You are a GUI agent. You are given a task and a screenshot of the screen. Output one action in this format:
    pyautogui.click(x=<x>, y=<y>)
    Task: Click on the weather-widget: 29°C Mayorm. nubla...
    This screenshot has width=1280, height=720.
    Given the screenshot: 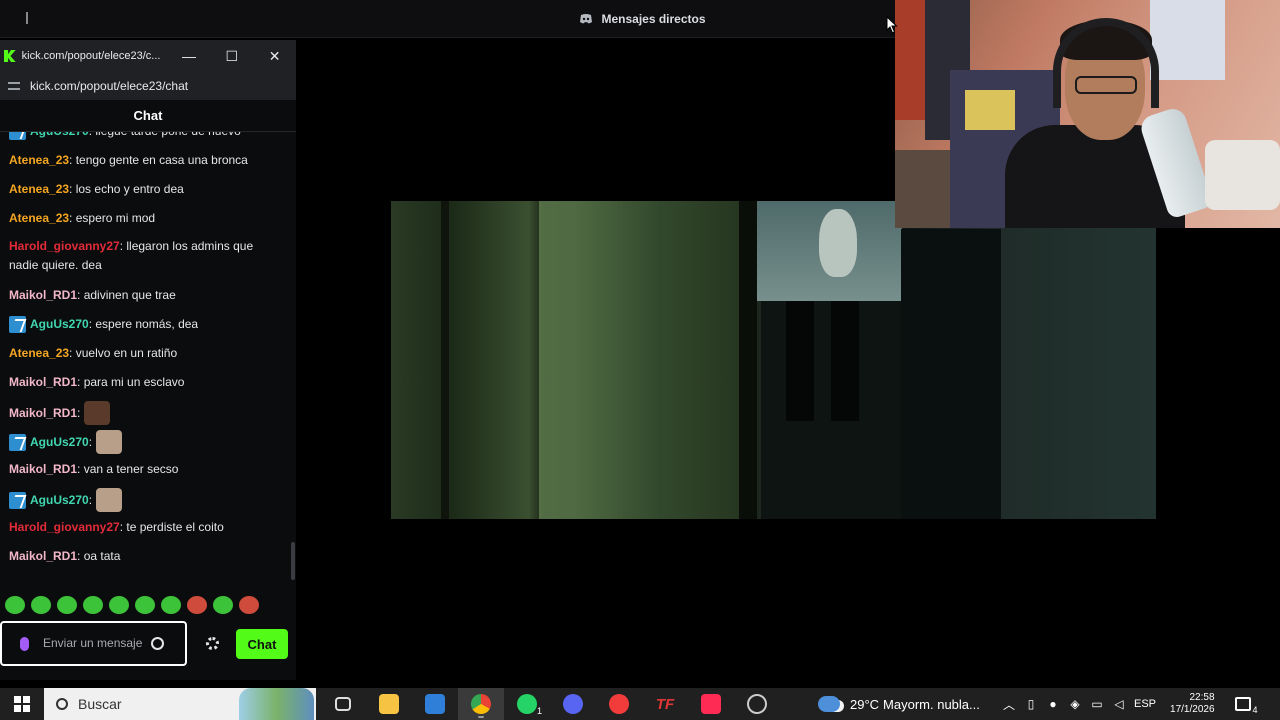 What is the action you would take?
    pyautogui.click(x=899, y=704)
    